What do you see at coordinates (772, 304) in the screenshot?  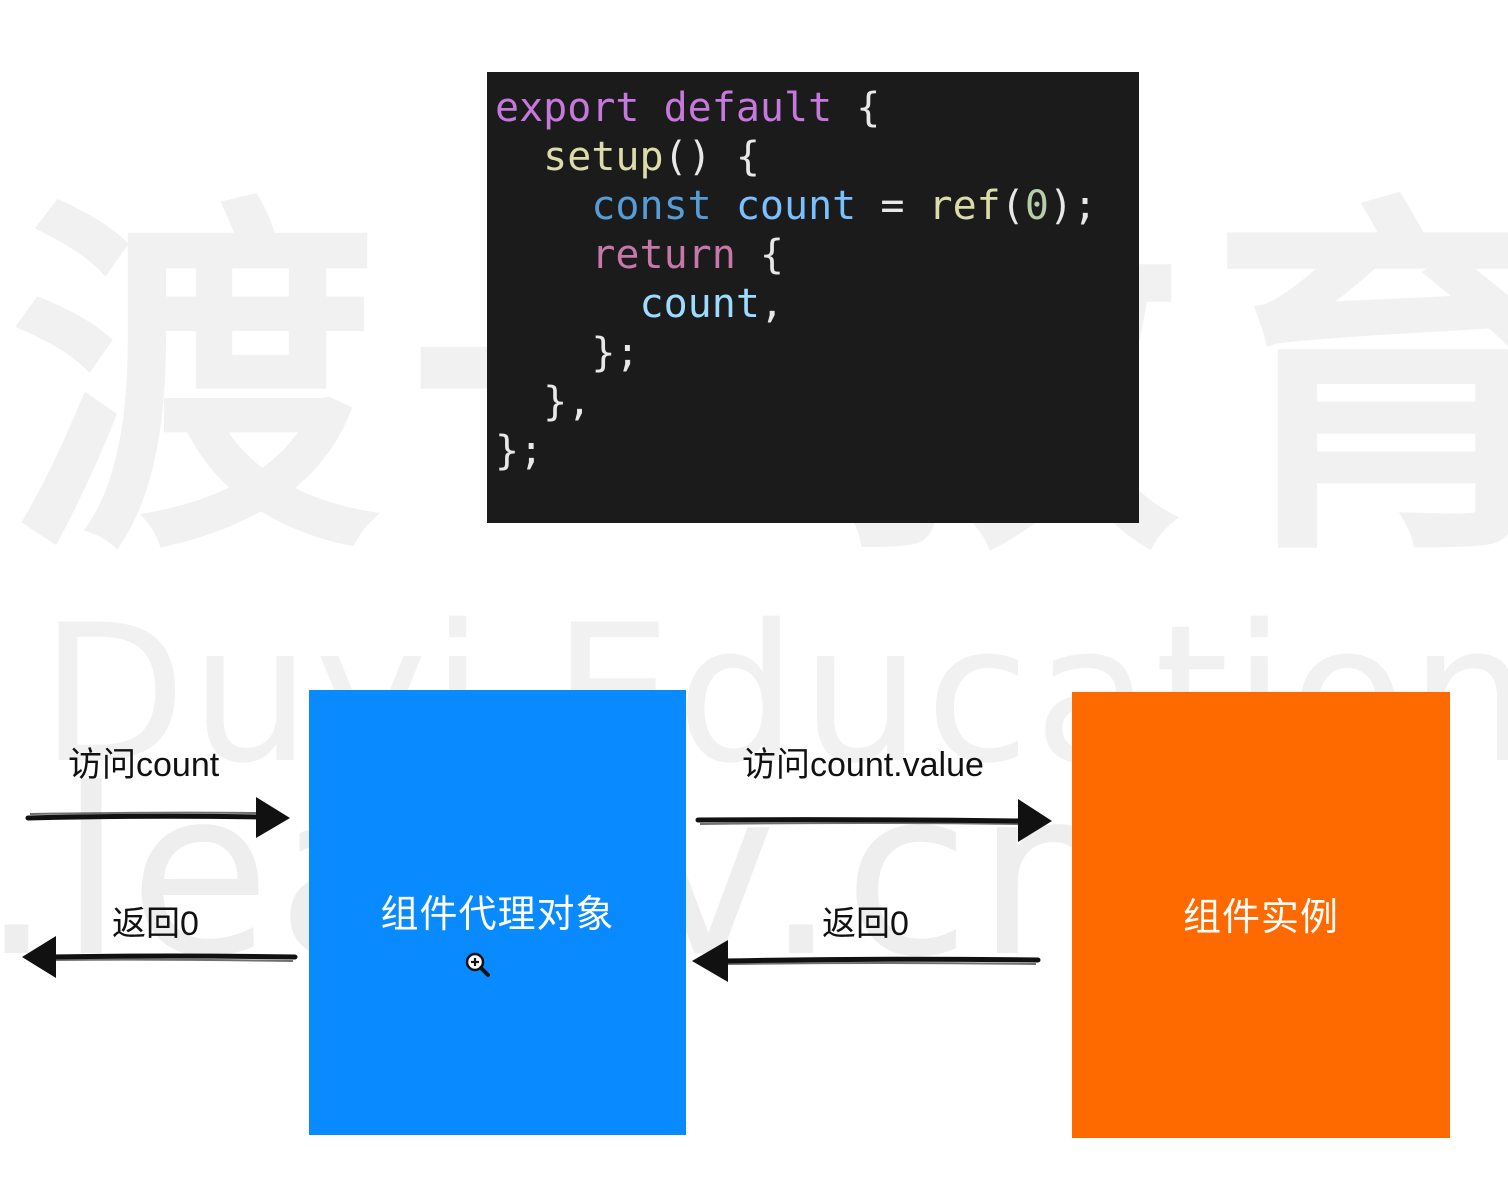 I see `code-token: ,` at bounding box center [772, 304].